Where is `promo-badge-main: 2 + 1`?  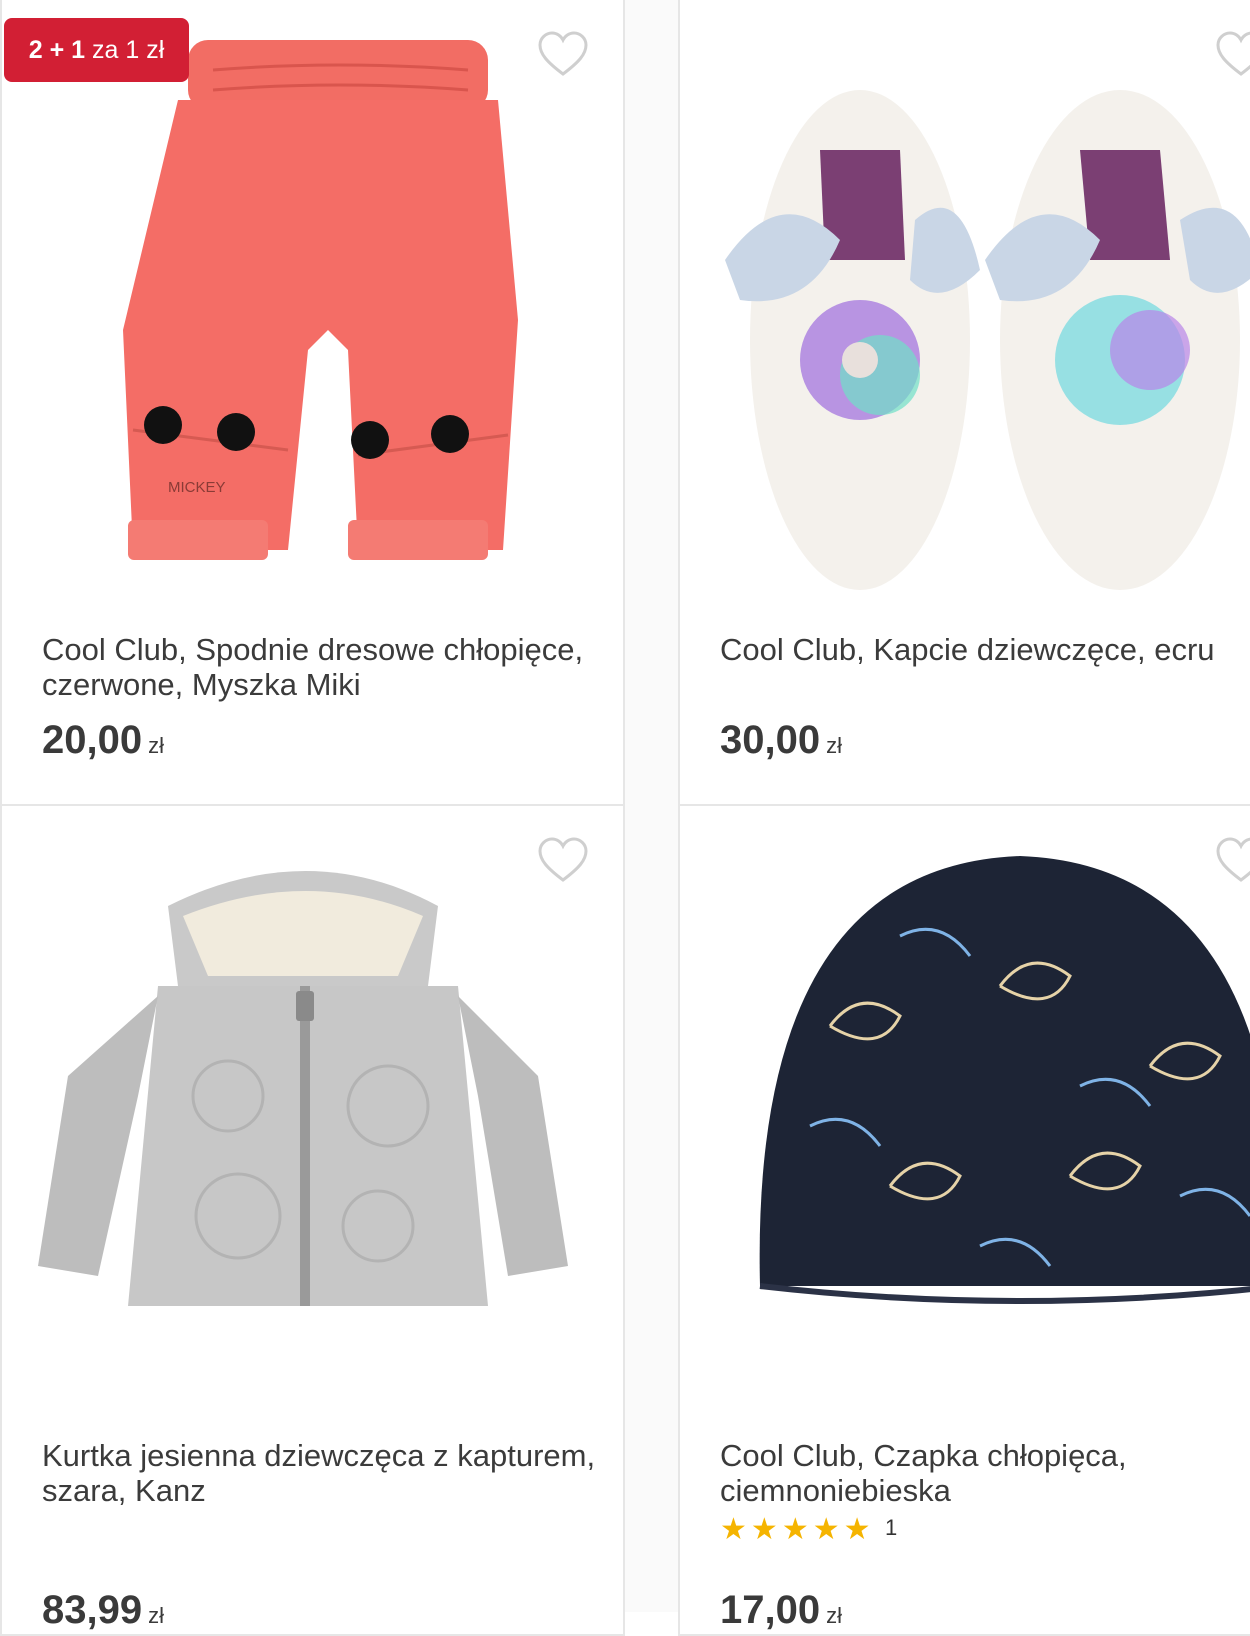 promo-badge-main: 2 + 1 is located at coordinates (57, 50).